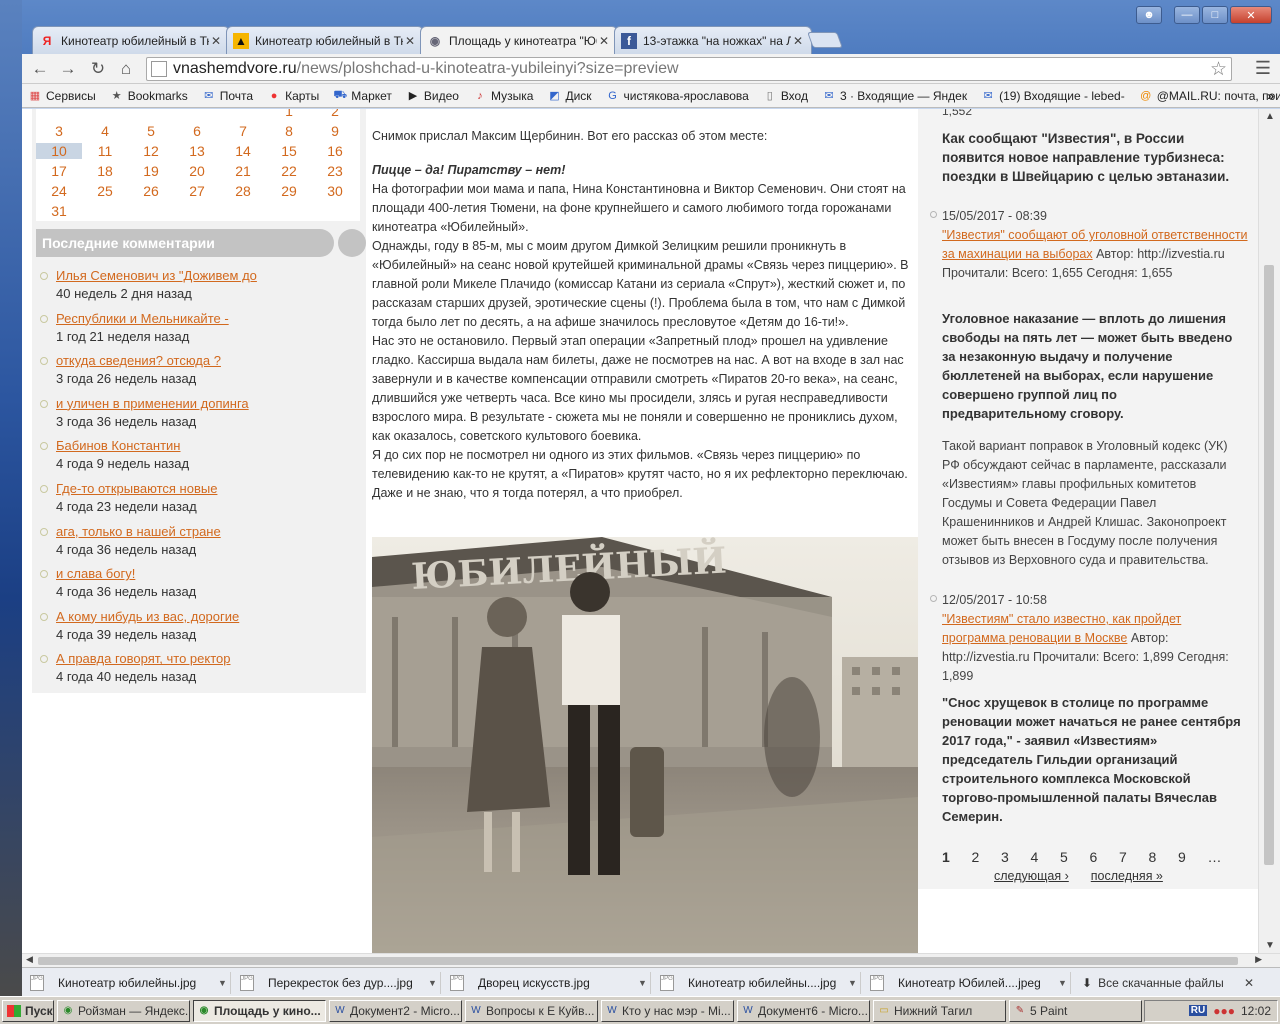 The height and width of the screenshot is (1024, 1280). What do you see at coordinates (243, 131) in the screenshot?
I see `calendar-day: 7` at bounding box center [243, 131].